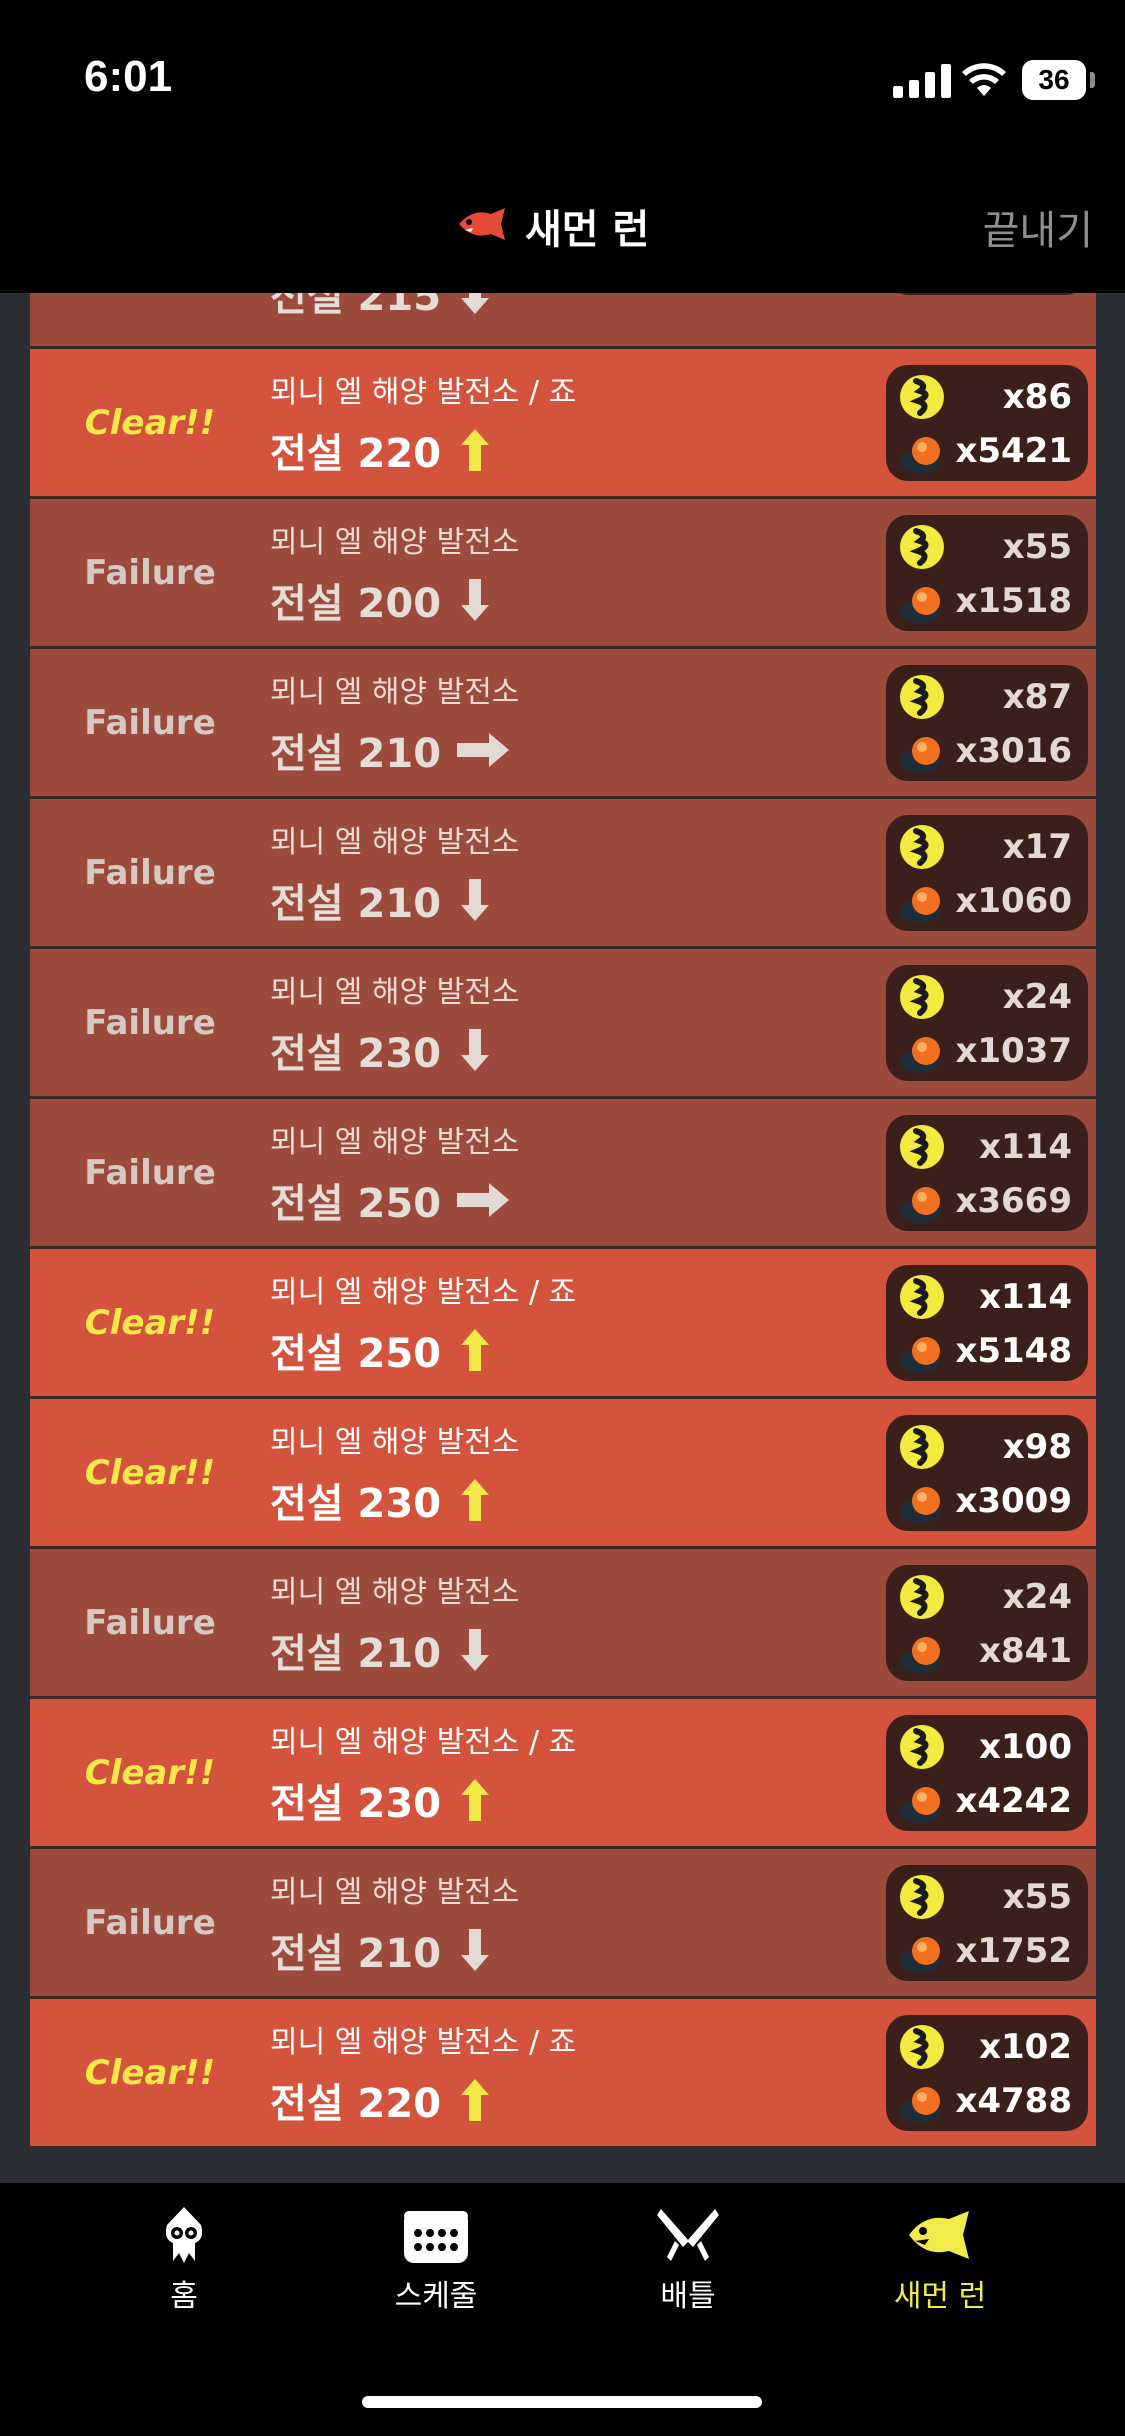 The image size is (1125, 2436). Describe the element at coordinates (563, 724) in the screenshot. I see `list-item: Failure 뫼니 엘 해양 발전소 전설 210 x87 x3016` at that location.